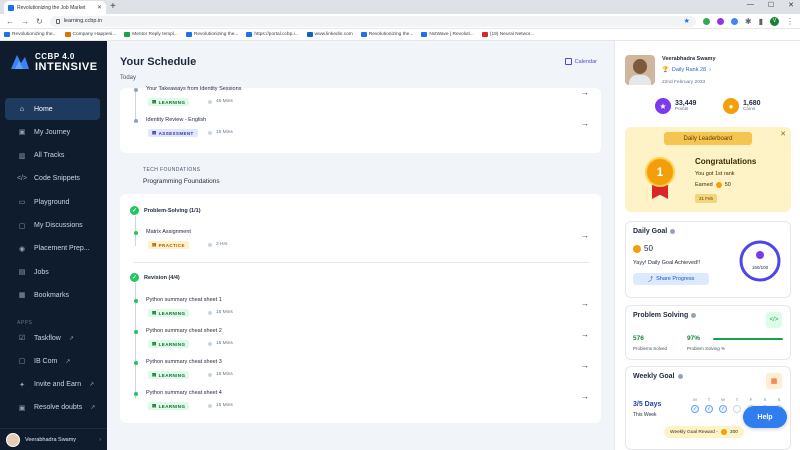 This screenshot has height=450, width=800. Describe the element at coordinates (194, 89) in the screenshot. I see `item-name: Your Takeaways from Identity Sessions` at that location.